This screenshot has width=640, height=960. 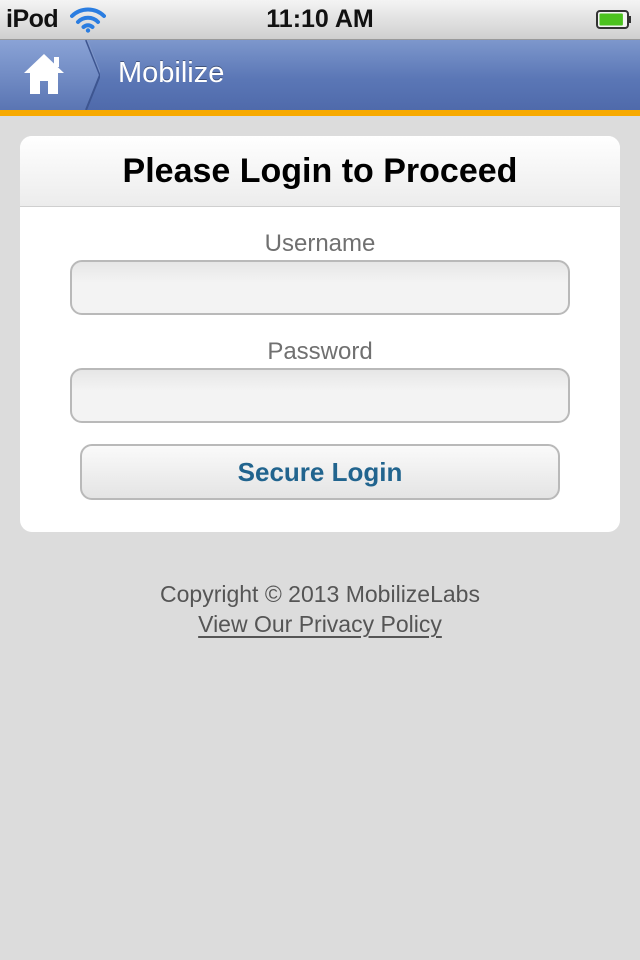 What do you see at coordinates (320, 624) in the screenshot?
I see `privacy-policy-link: View Our Privacy Policy` at bounding box center [320, 624].